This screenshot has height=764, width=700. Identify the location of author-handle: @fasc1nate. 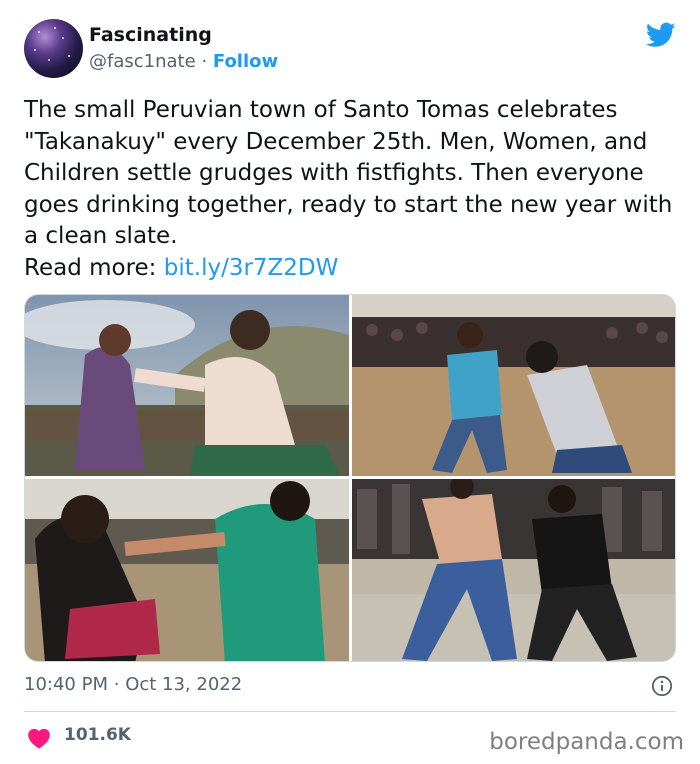
(142, 61).